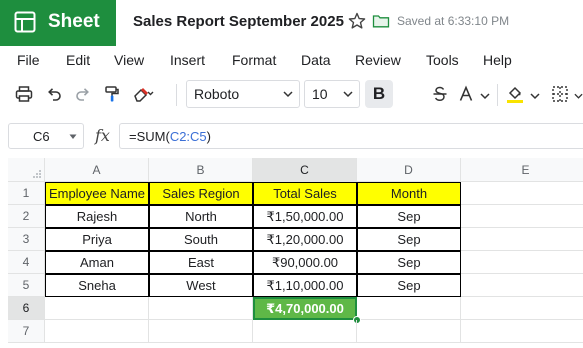 The height and width of the screenshot is (348, 583). What do you see at coordinates (409, 239) in the screenshot?
I see `cell-d3: Sep` at bounding box center [409, 239].